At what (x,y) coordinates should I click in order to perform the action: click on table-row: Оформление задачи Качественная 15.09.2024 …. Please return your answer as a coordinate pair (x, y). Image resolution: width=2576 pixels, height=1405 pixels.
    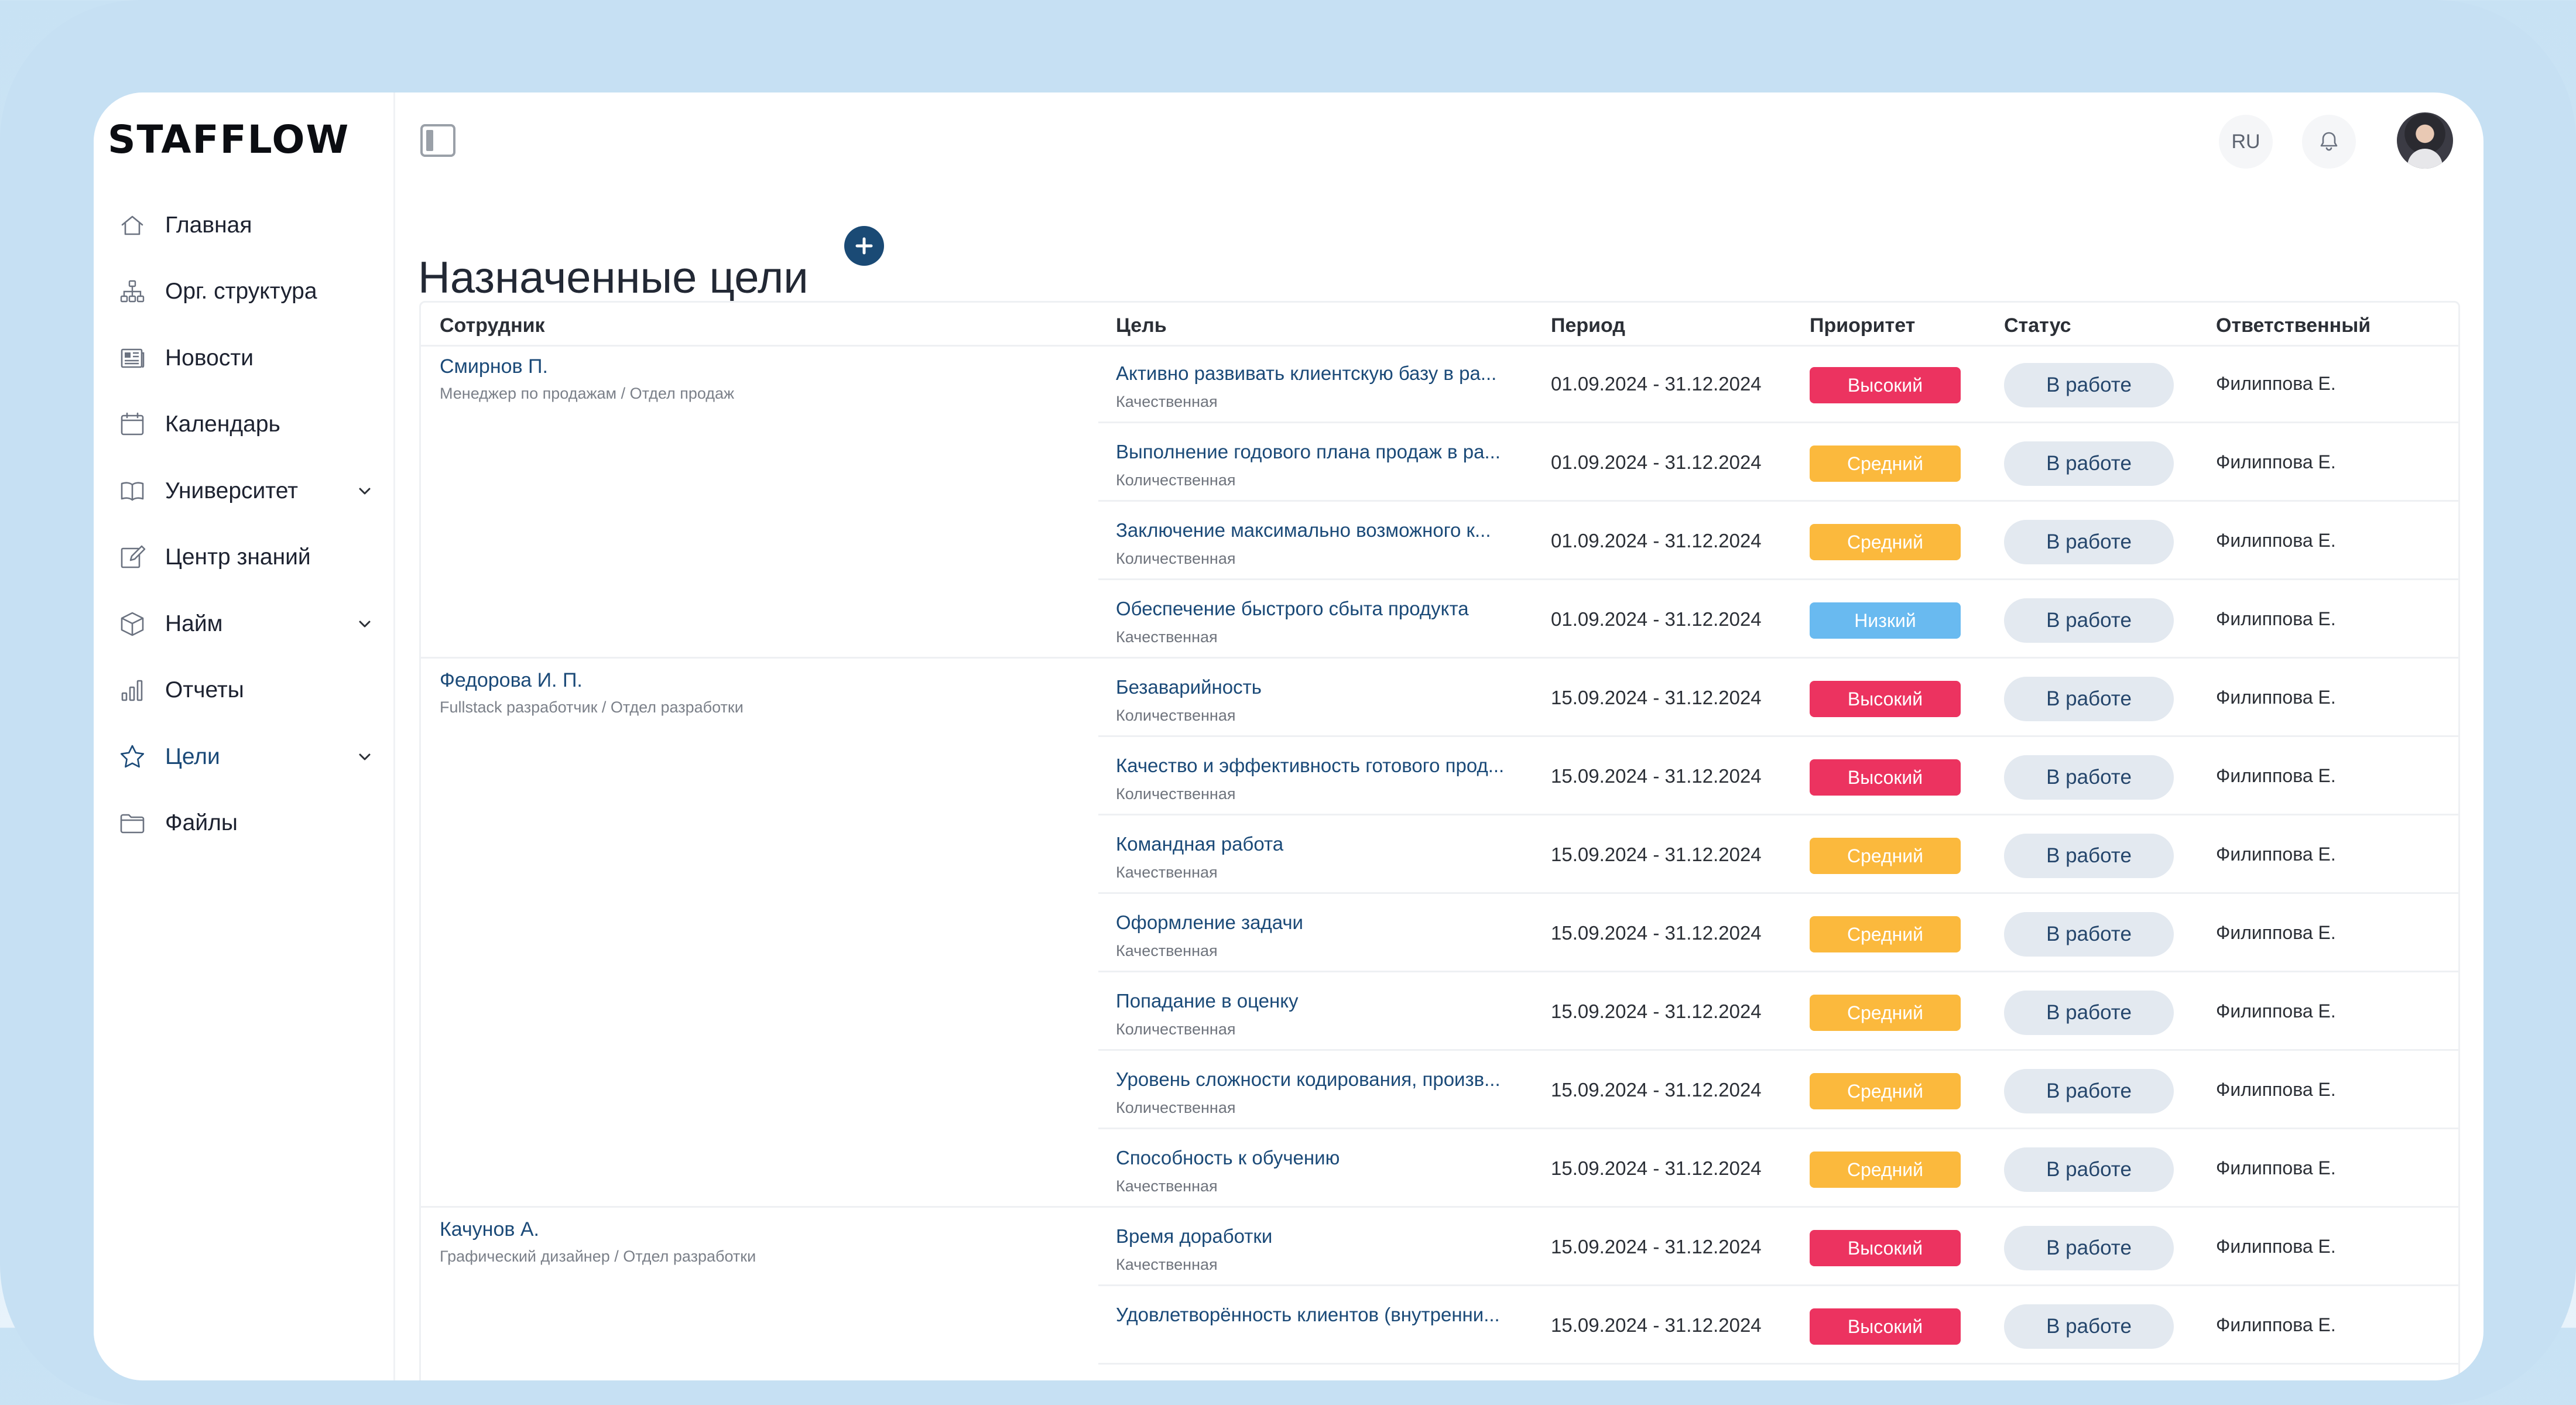
    Looking at the image, I should click on (1439, 933).